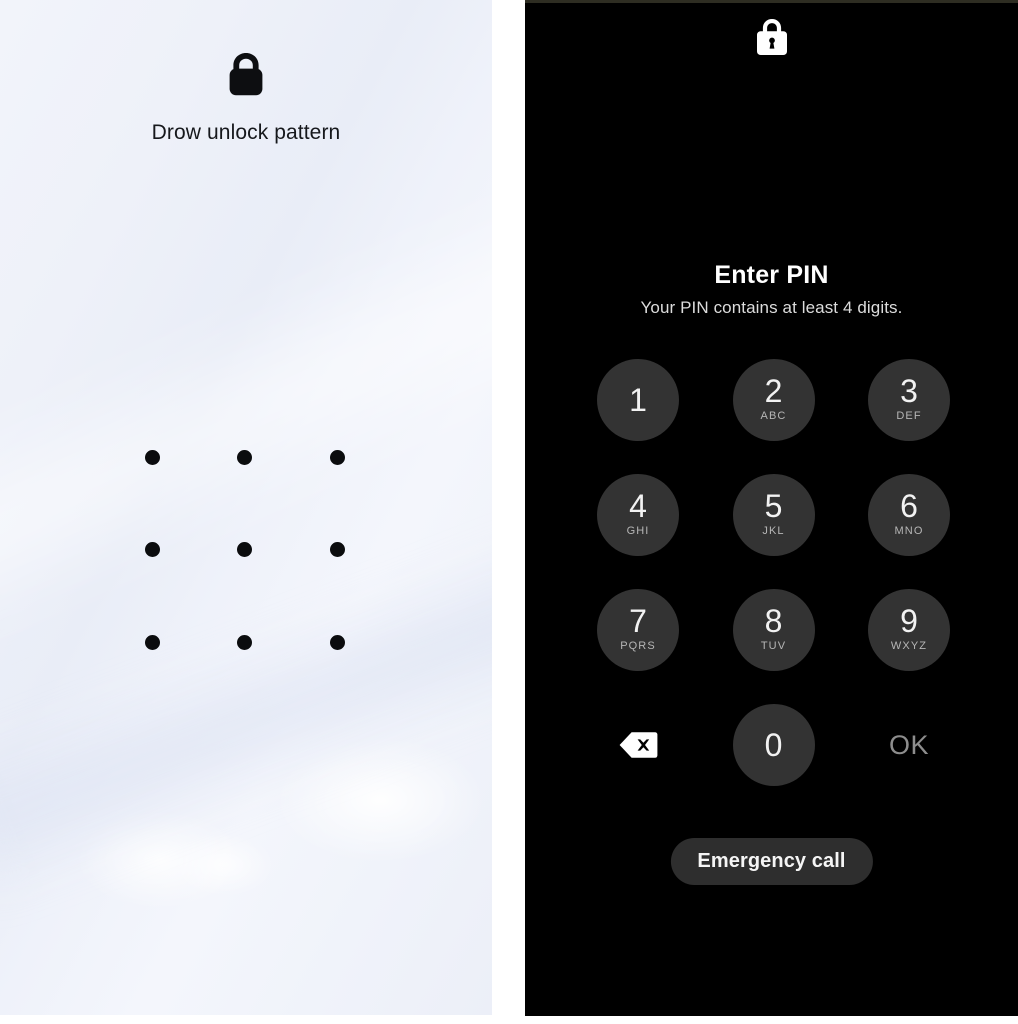  I want to click on backspace-button, so click(638, 745).